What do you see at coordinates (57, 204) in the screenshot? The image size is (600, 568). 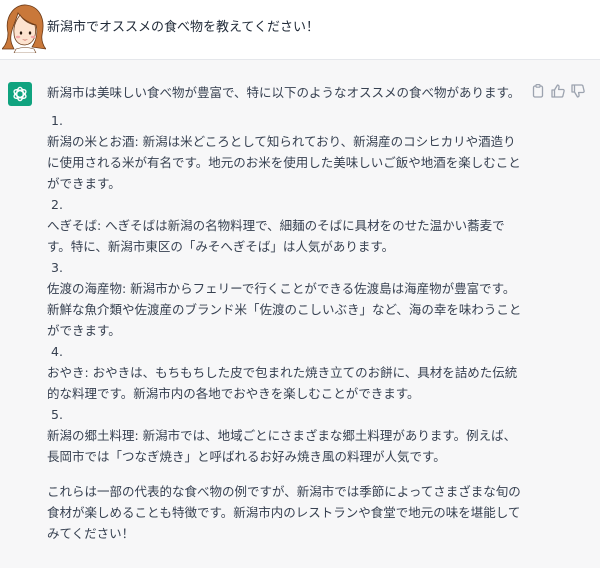 I see `list-item-number: 2.` at bounding box center [57, 204].